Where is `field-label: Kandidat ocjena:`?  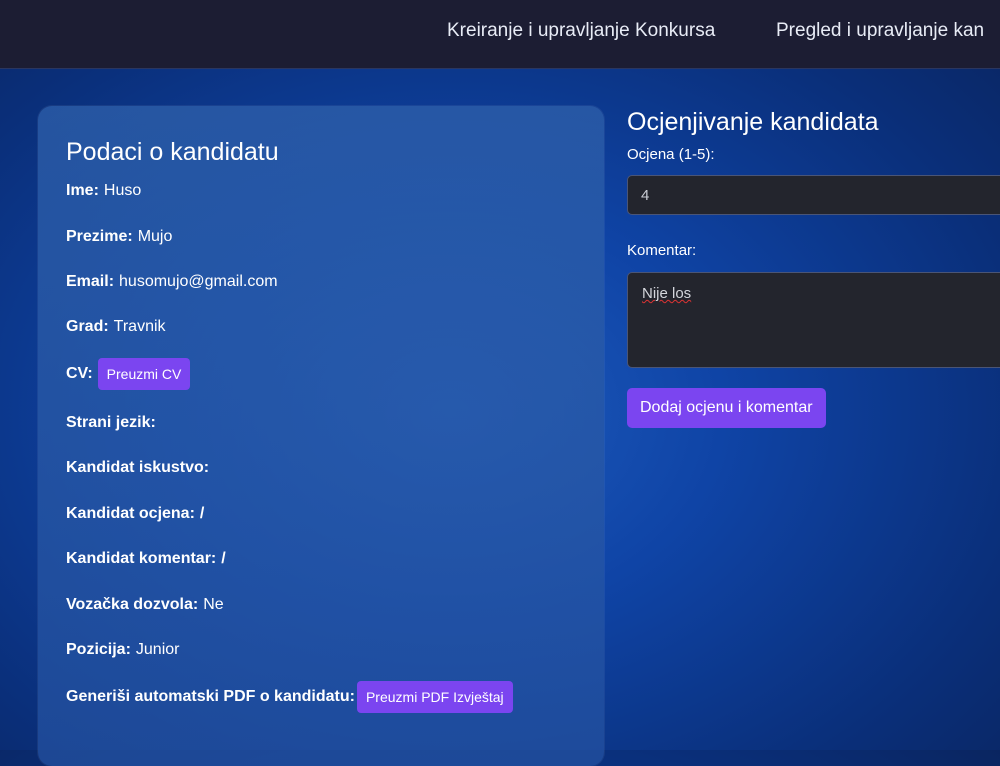 field-label: Kandidat ocjena: is located at coordinates (130, 513).